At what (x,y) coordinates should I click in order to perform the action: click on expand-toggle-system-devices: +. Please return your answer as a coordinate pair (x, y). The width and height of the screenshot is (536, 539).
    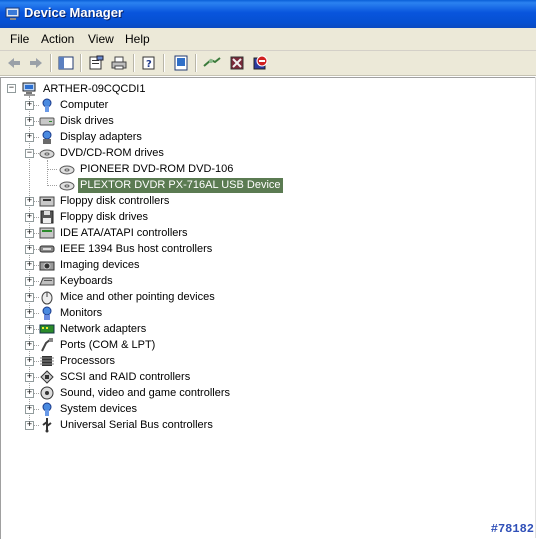
    Looking at the image, I should click on (29, 409).